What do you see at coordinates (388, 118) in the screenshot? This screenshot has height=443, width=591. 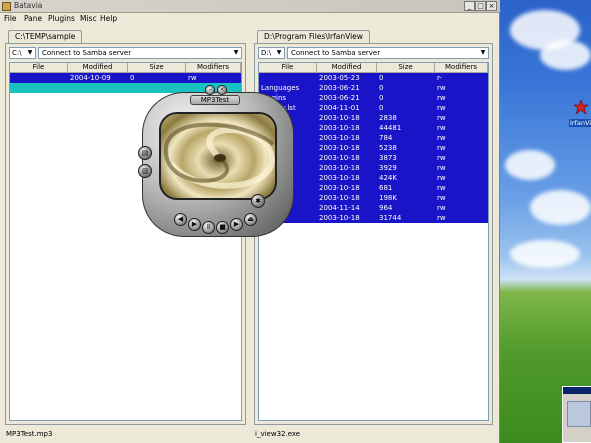 I see `cell-size: 2838` at bounding box center [388, 118].